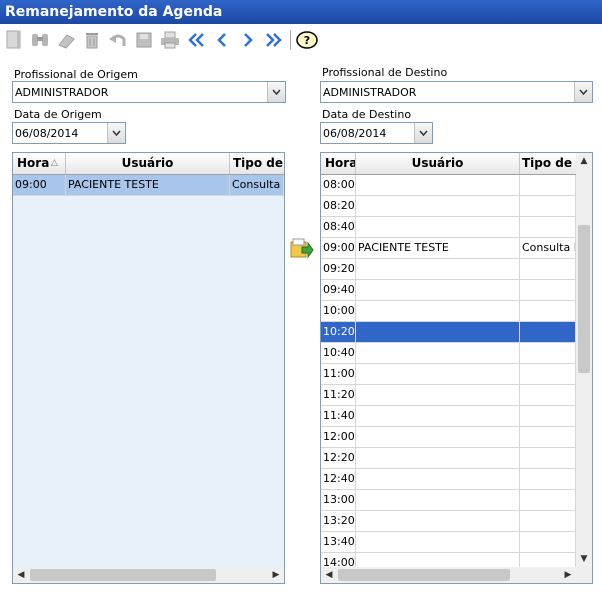  What do you see at coordinates (40, 40) in the screenshot?
I see `binoculars-icon` at bounding box center [40, 40].